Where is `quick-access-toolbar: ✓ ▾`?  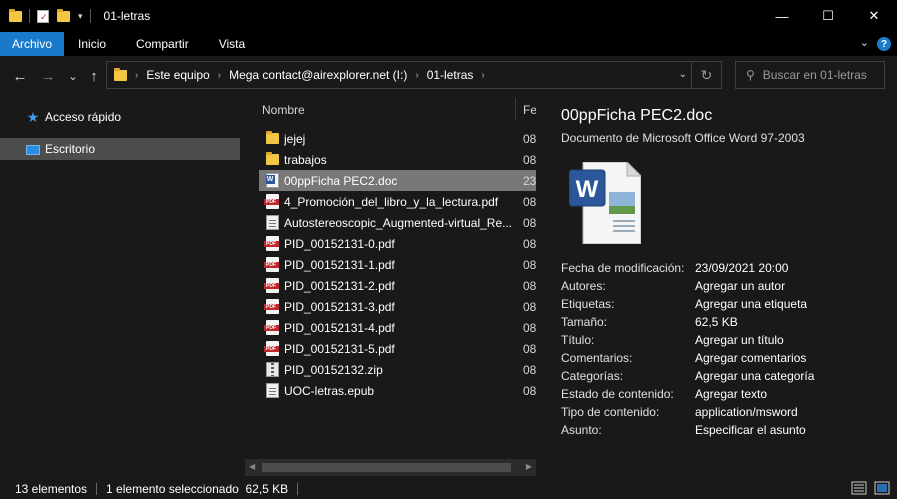 quick-access-toolbar: ✓ ▾ is located at coordinates (49, 16).